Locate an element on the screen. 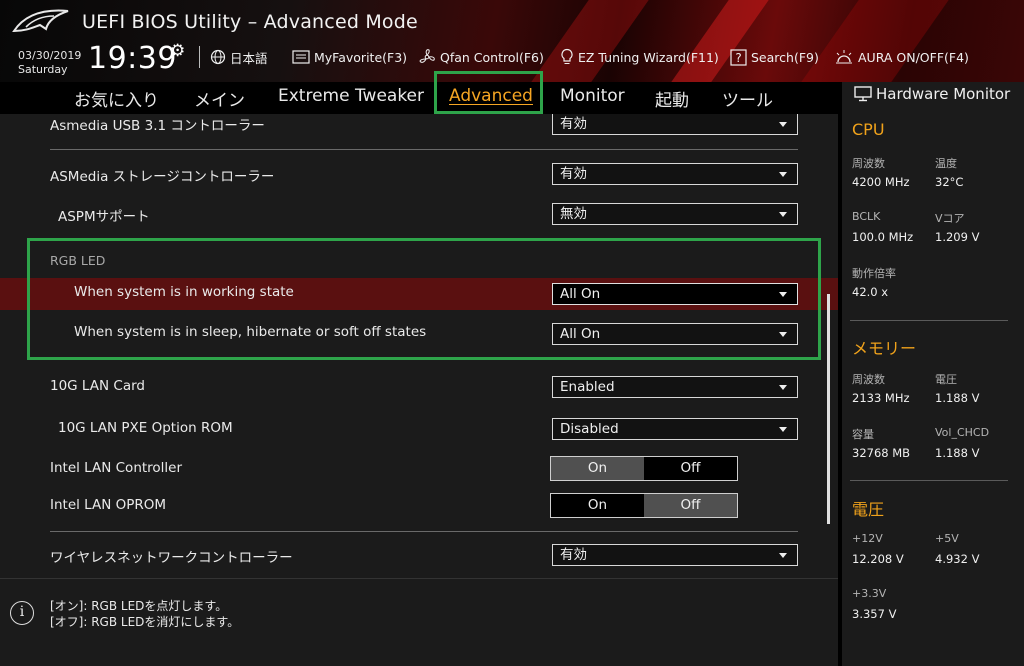  tab-tool: ツール is located at coordinates (747, 98).